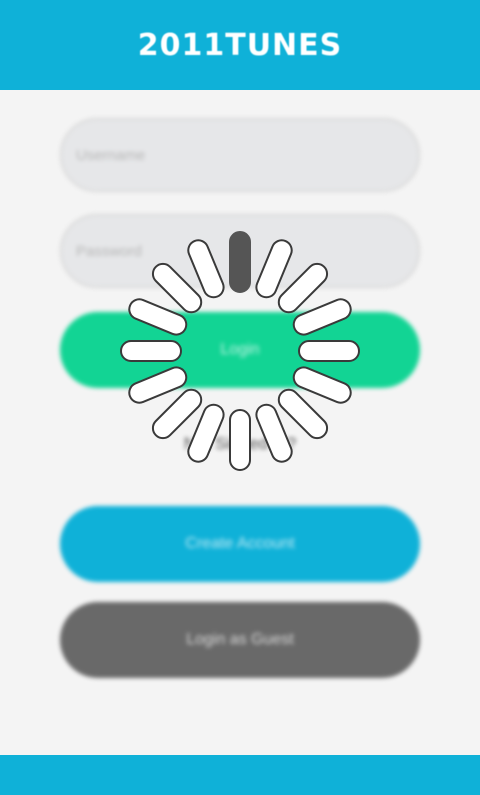 This screenshot has height=795, width=480. Describe the element at coordinates (240, 775) in the screenshot. I see `app-footer` at that location.